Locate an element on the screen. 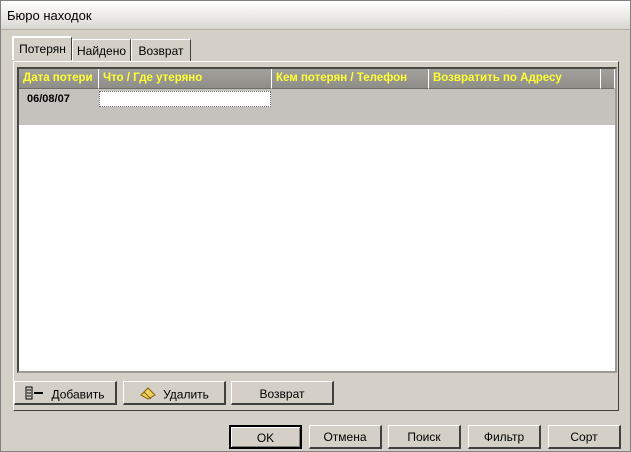 Image resolution: width=631 pixels, height=452 pixels. tab-lost: Потерян is located at coordinates (42, 48).